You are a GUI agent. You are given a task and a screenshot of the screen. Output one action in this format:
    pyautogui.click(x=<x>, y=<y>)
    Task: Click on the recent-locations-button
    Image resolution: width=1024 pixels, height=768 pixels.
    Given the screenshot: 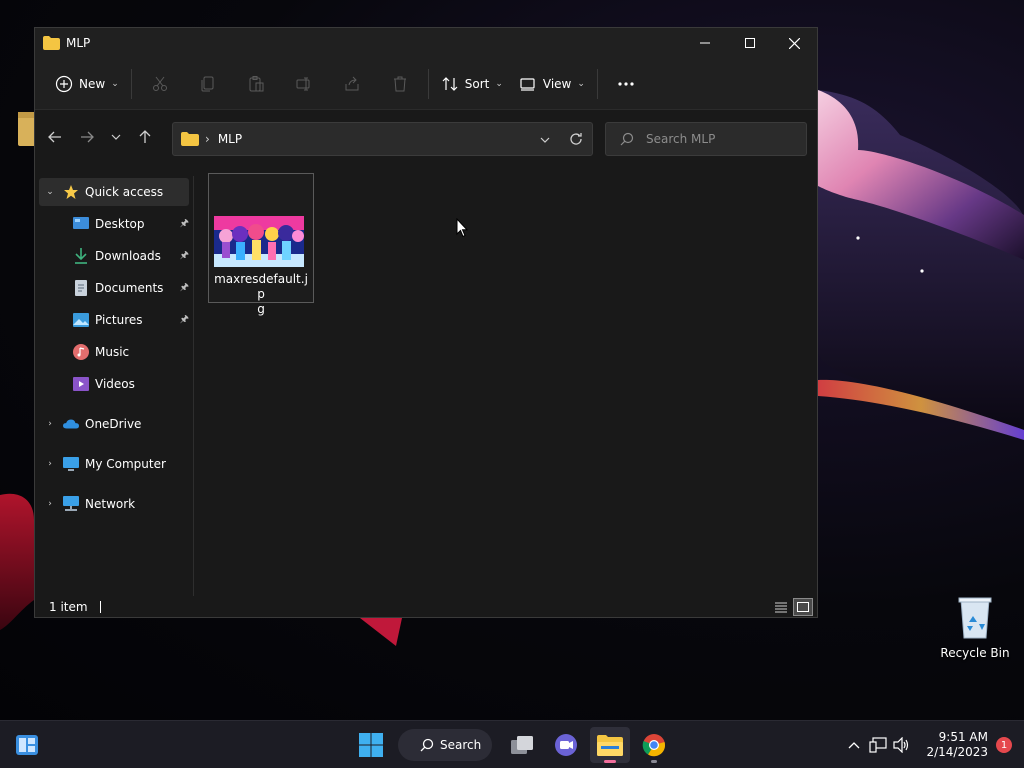 What is the action you would take?
    pyautogui.click(x=116, y=137)
    